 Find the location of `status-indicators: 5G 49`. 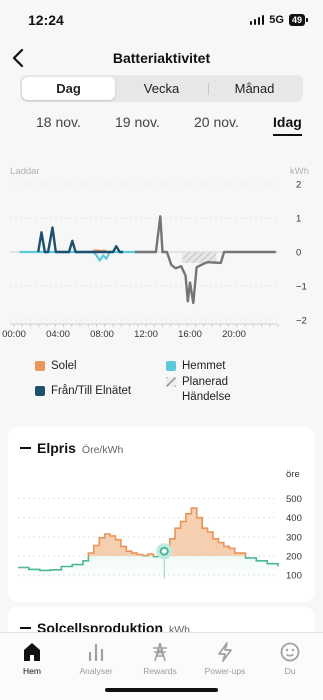

status-indicators: 5G 49 is located at coordinates (279, 20).